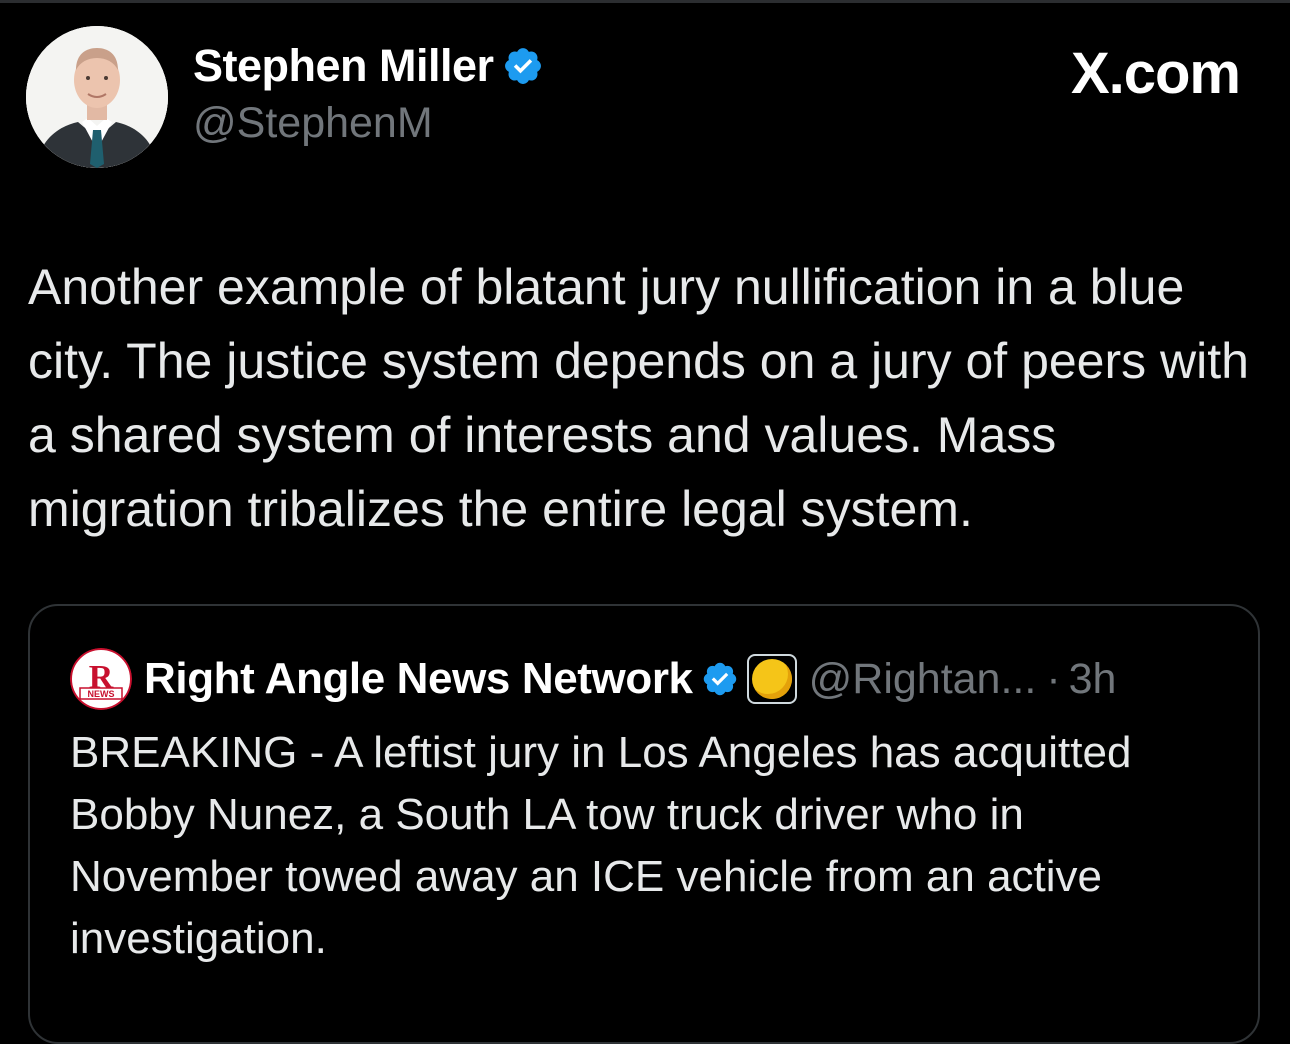  What do you see at coordinates (313, 123) in the screenshot?
I see `author-handle: @StephenM` at bounding box center [313, 123].